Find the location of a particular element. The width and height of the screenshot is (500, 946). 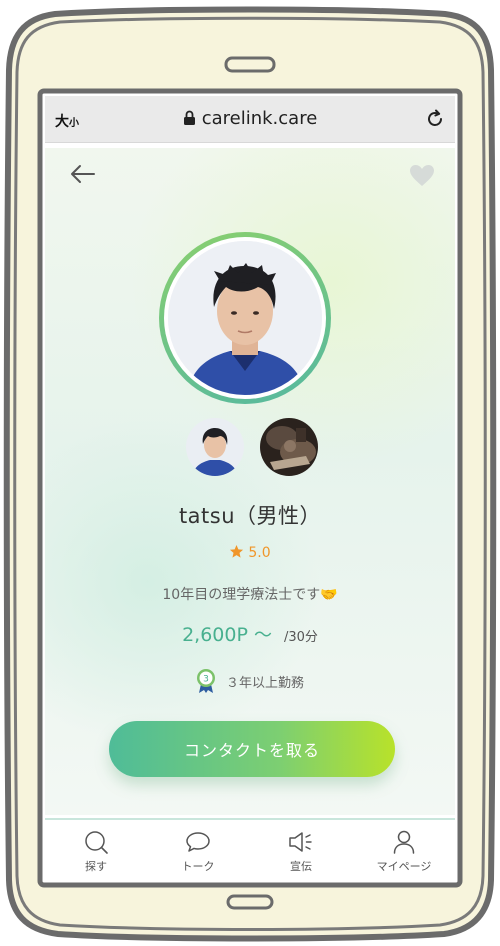

url-text: carelink.care is located at coordinates (259, 118).